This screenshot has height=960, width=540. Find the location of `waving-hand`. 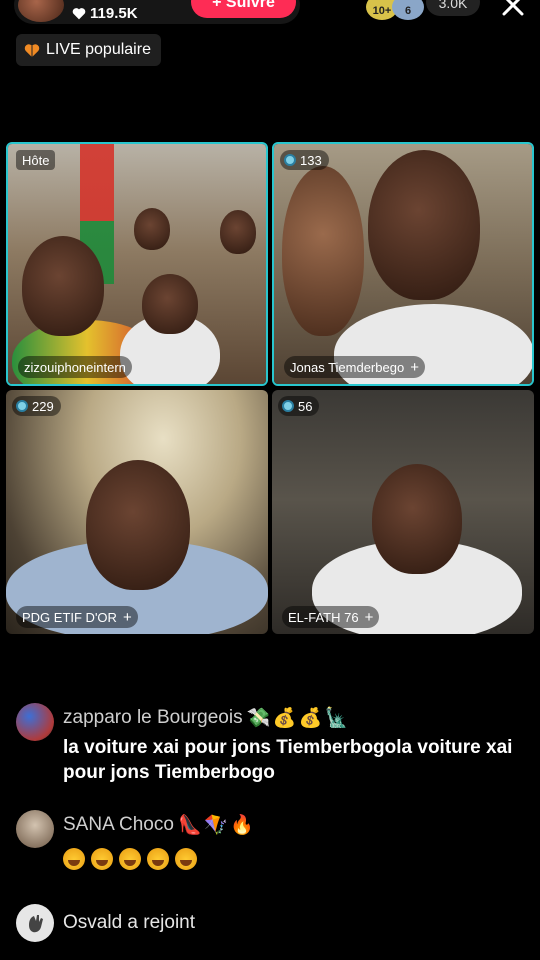

waving-hand is located at coordinates (323, 251).